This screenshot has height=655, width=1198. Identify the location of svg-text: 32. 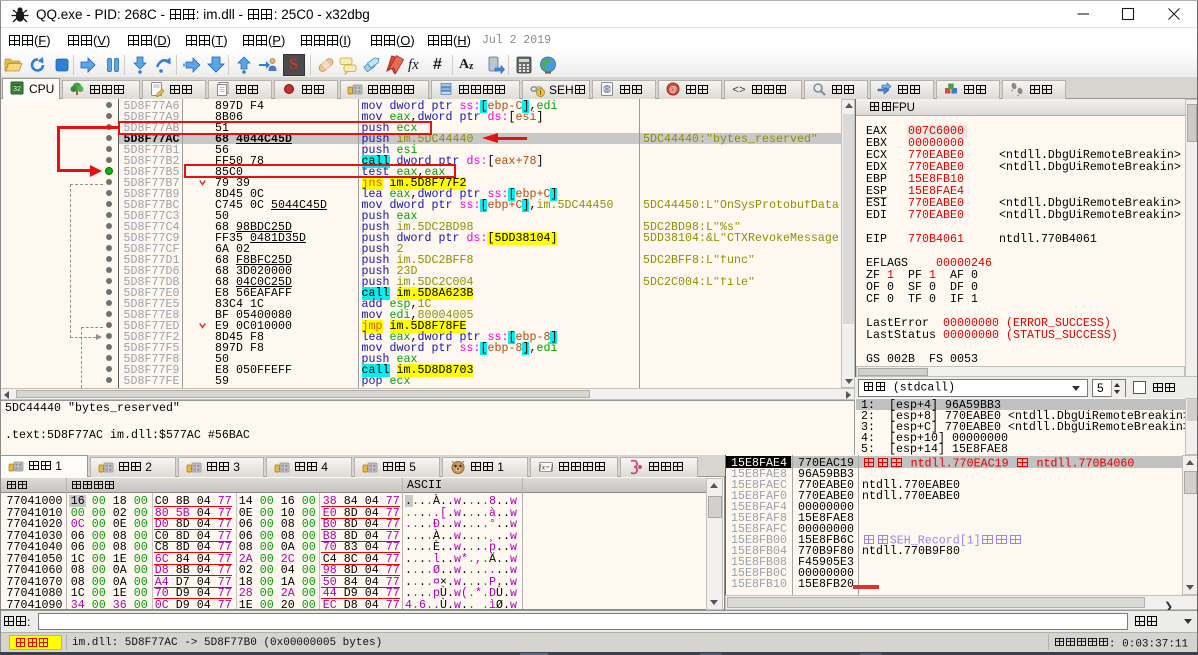
(17, 89).